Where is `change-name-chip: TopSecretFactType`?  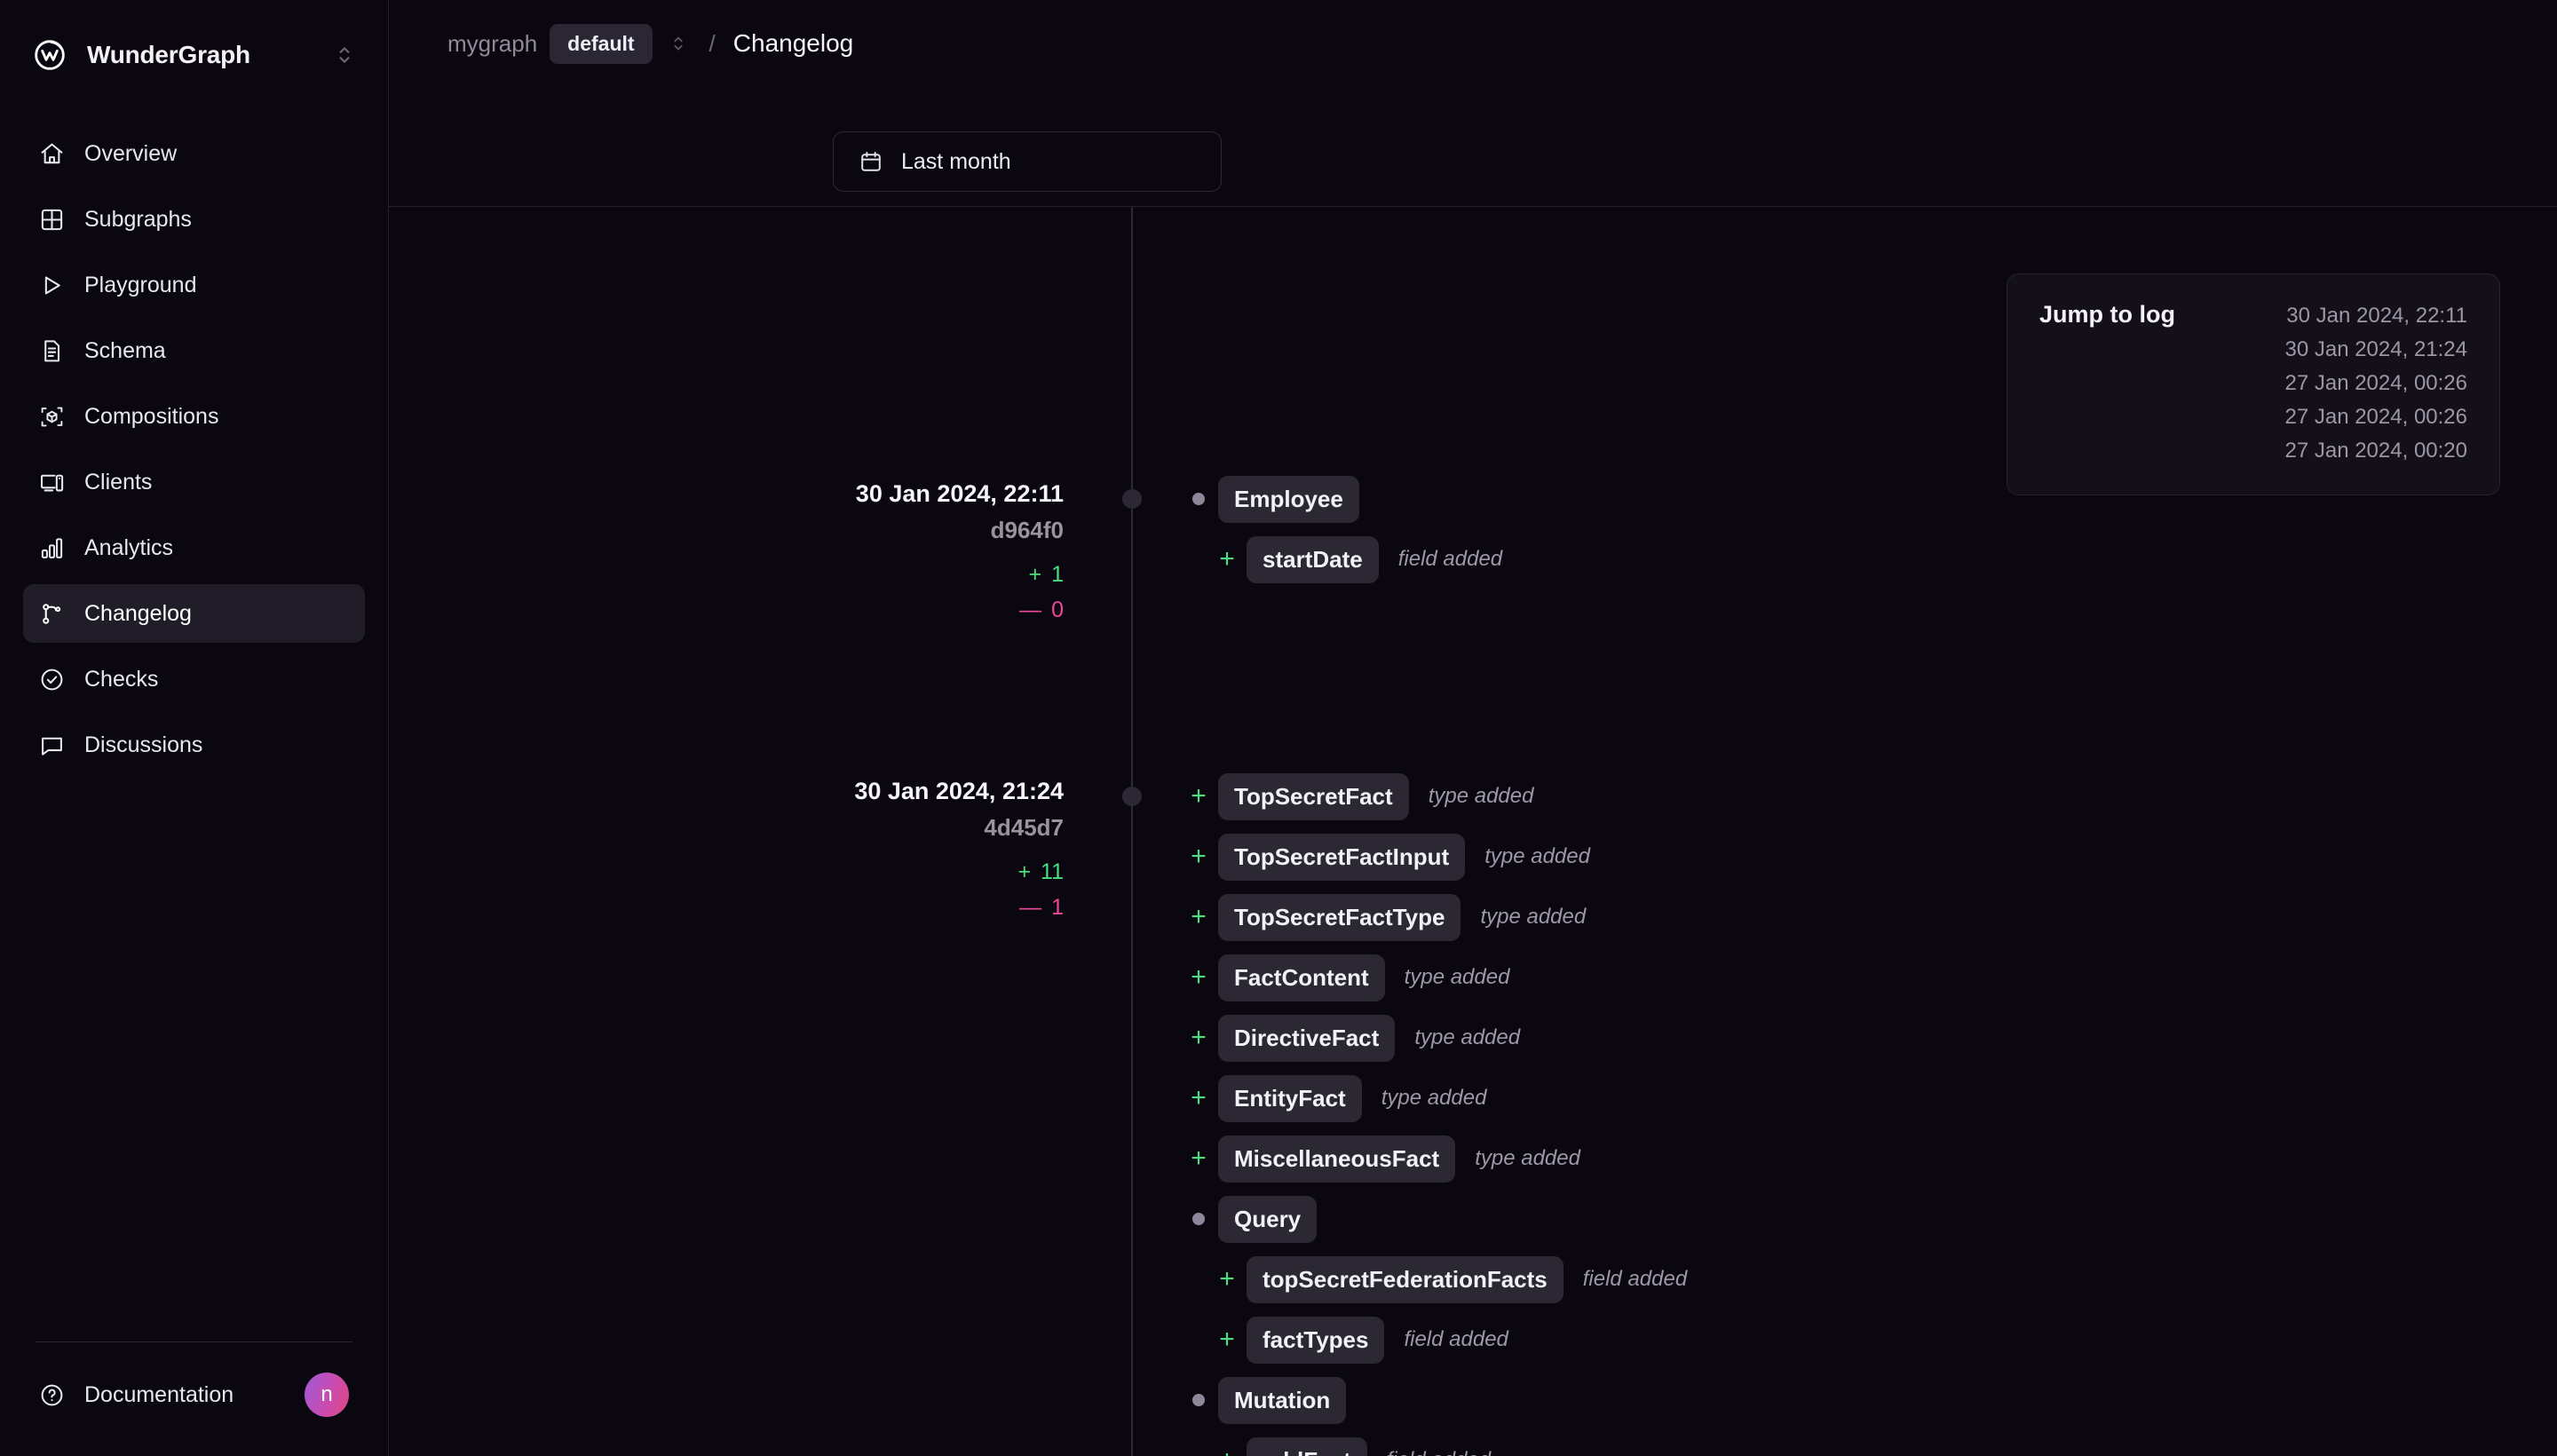
change-name-chip: TopSecretFactType is located at coordinates (1339, 917).